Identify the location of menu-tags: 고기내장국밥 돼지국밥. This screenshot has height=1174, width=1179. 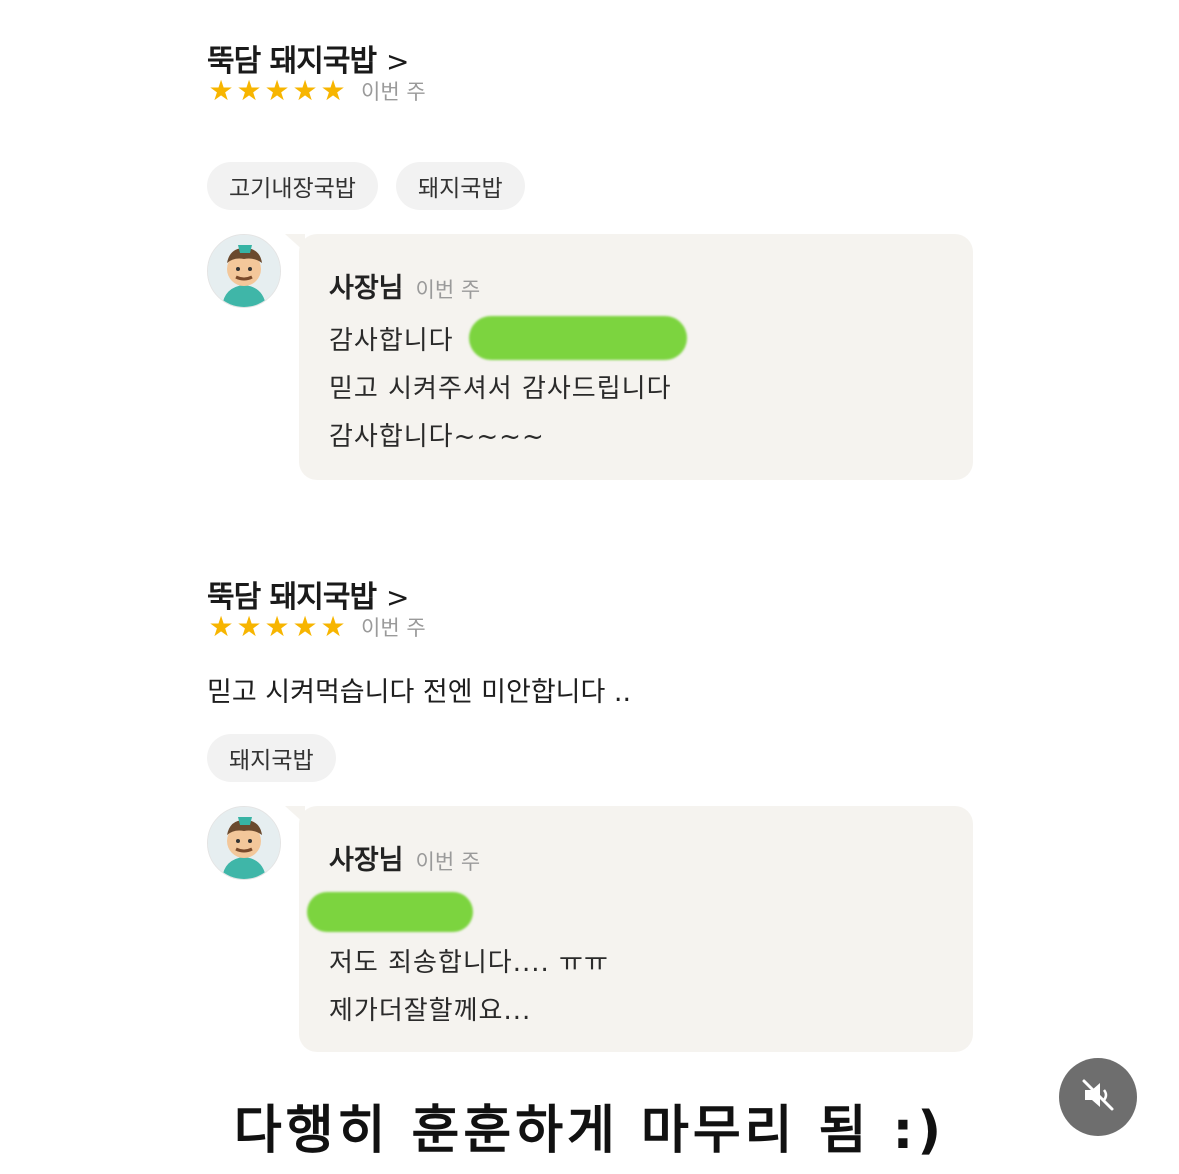
(366, 186).